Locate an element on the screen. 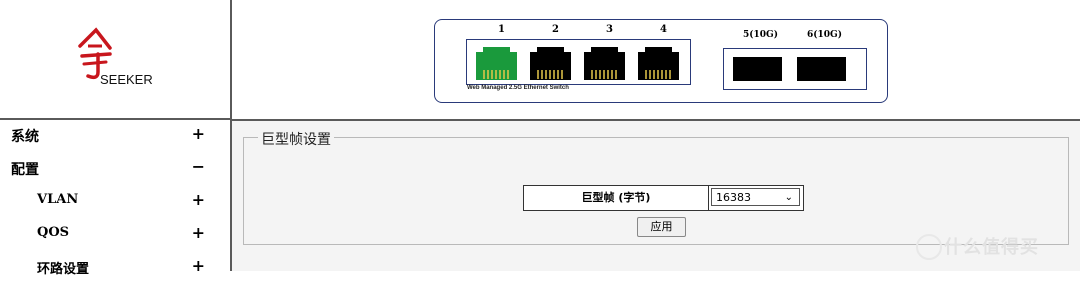 The height and width of the screenshot is (283, 1080). apply-button: 应用 is located at coordinates (661, 227).